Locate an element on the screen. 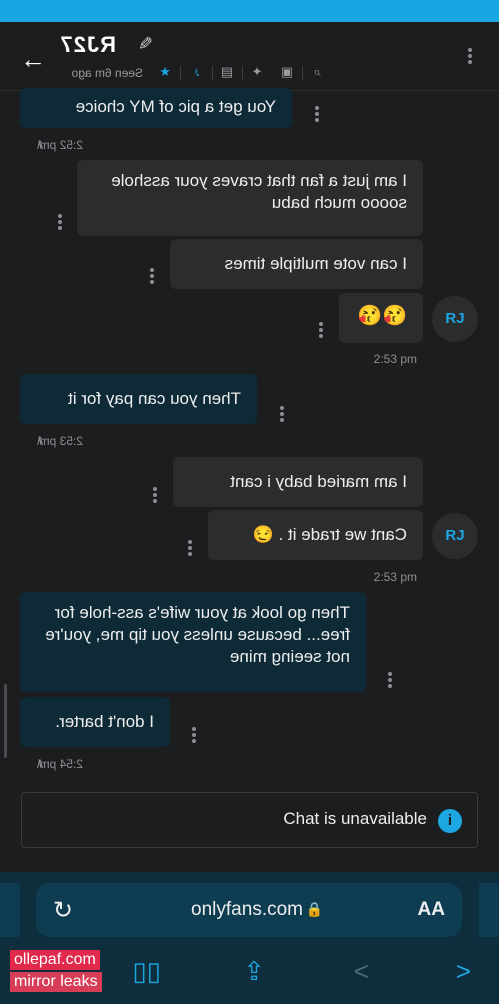  lock-icon: 🔒 is located at coordinates (314, 909).